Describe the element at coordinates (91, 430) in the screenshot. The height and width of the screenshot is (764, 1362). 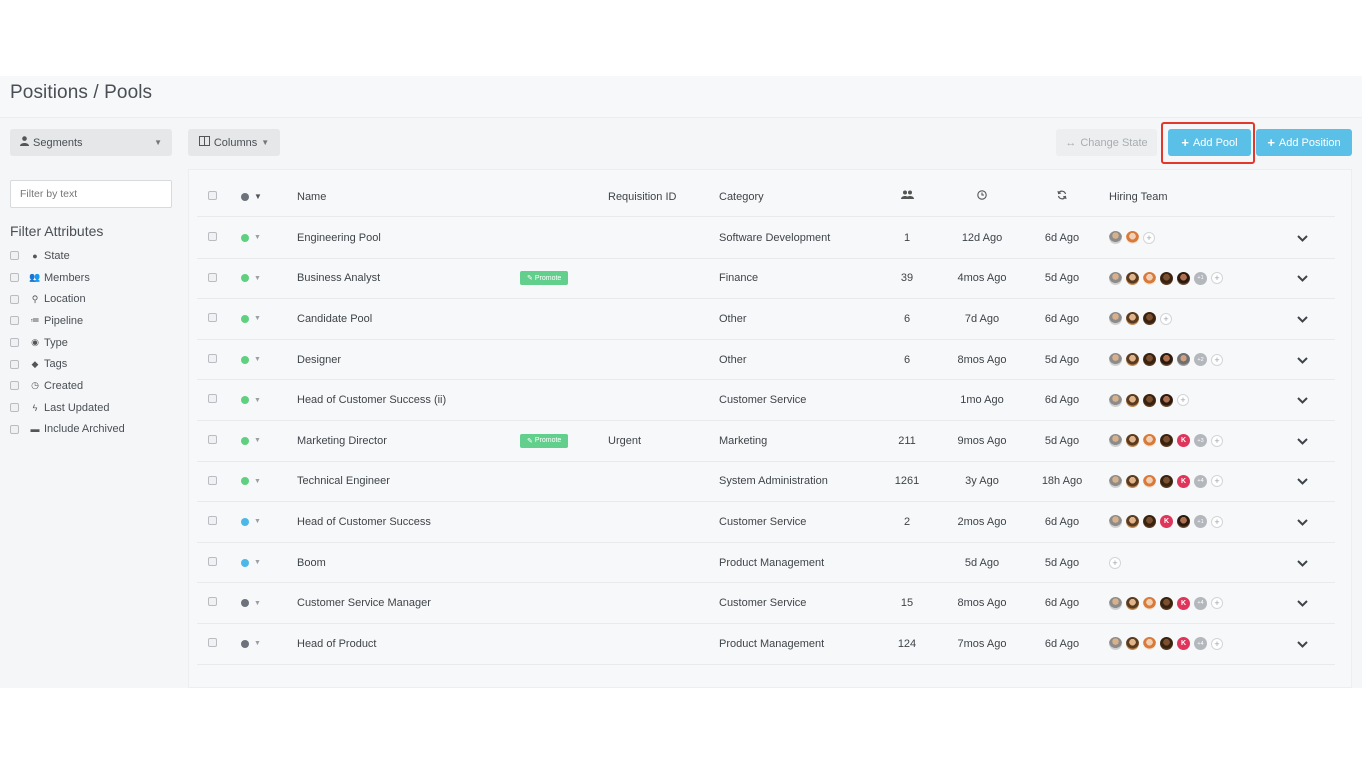
I see `filter-attribute-item: ▬ Include Archived` at that location.